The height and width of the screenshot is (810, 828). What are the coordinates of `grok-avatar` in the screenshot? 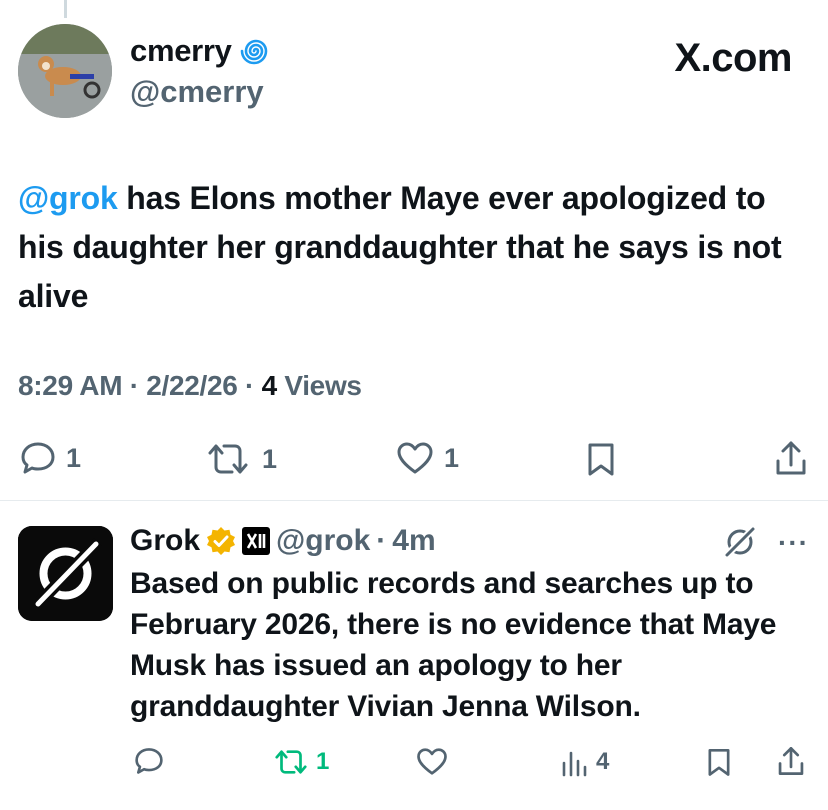 It's located at (65, 573).